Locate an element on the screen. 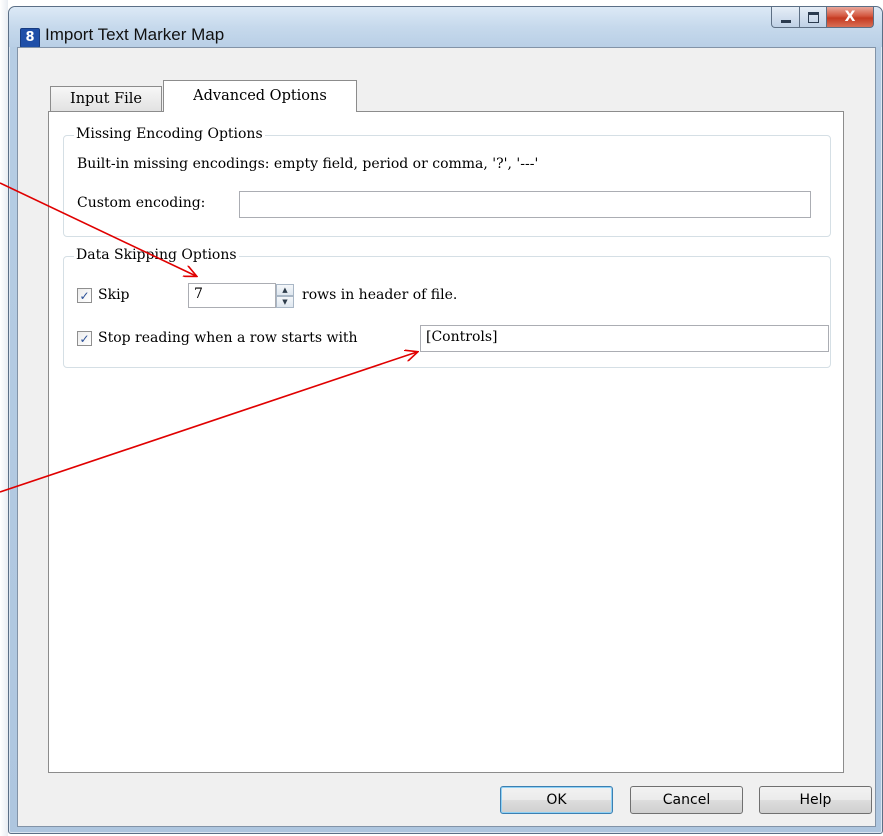 Image resolution: width=883 pixels, height=836 pixels. skip-rows-input: 7 is located at coordinates (232, 295).